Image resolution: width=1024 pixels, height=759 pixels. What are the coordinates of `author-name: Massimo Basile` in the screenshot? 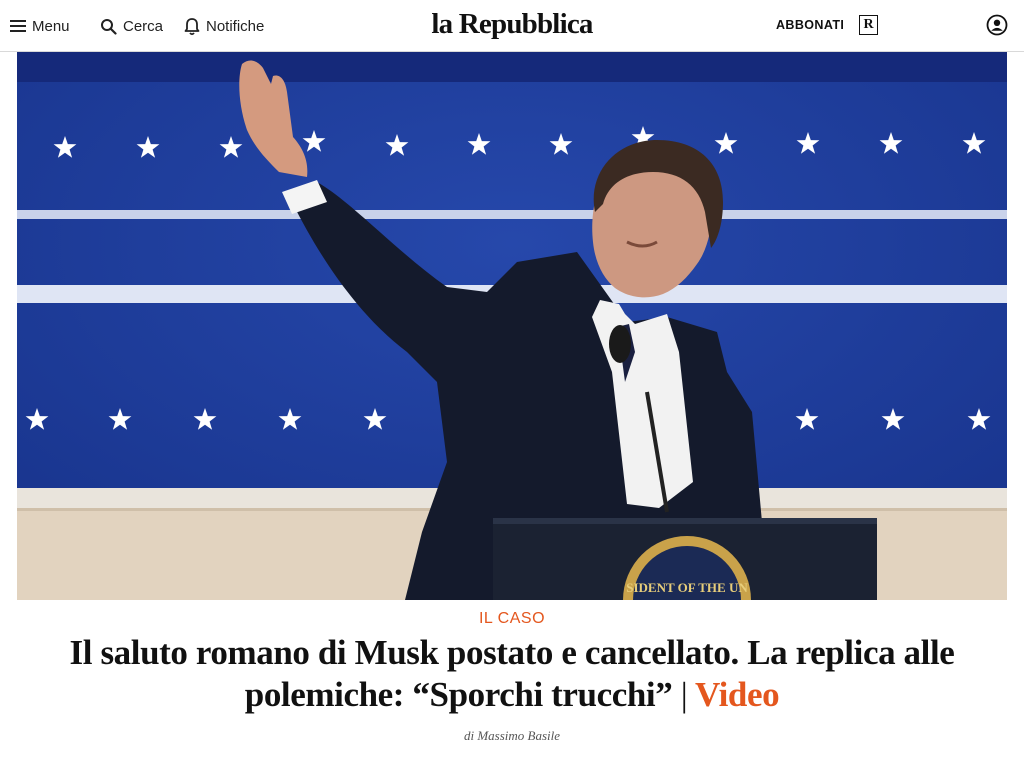 It's located at (518, 735).